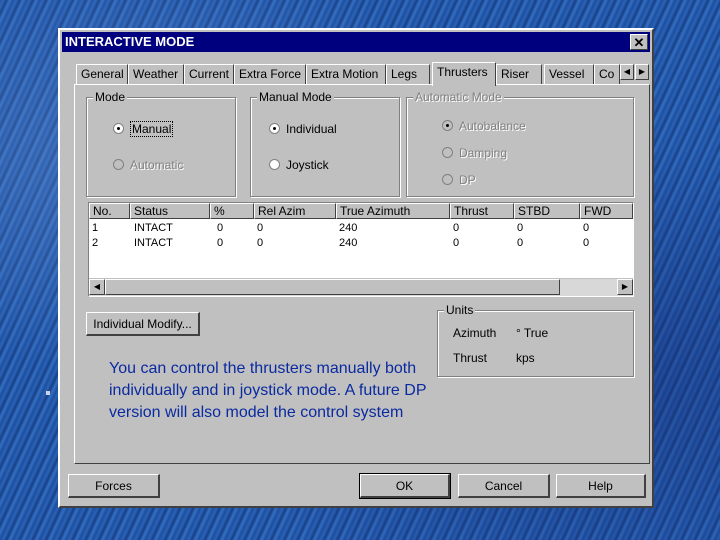  I want to click on column-header-percent: %, so click(232, 211).